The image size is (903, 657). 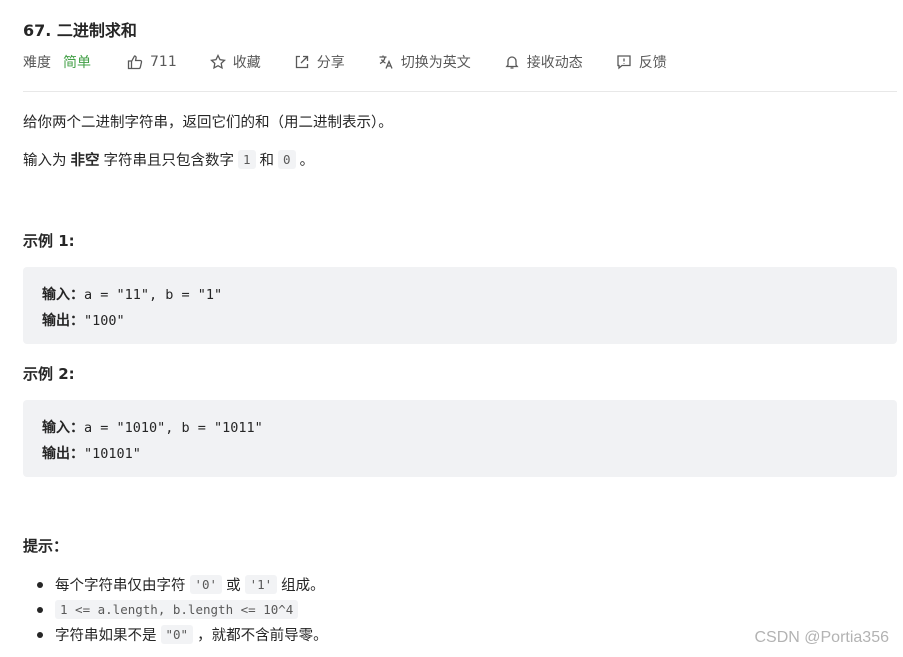 I want to click on inline-code: "0", so click(x=177, y=634).